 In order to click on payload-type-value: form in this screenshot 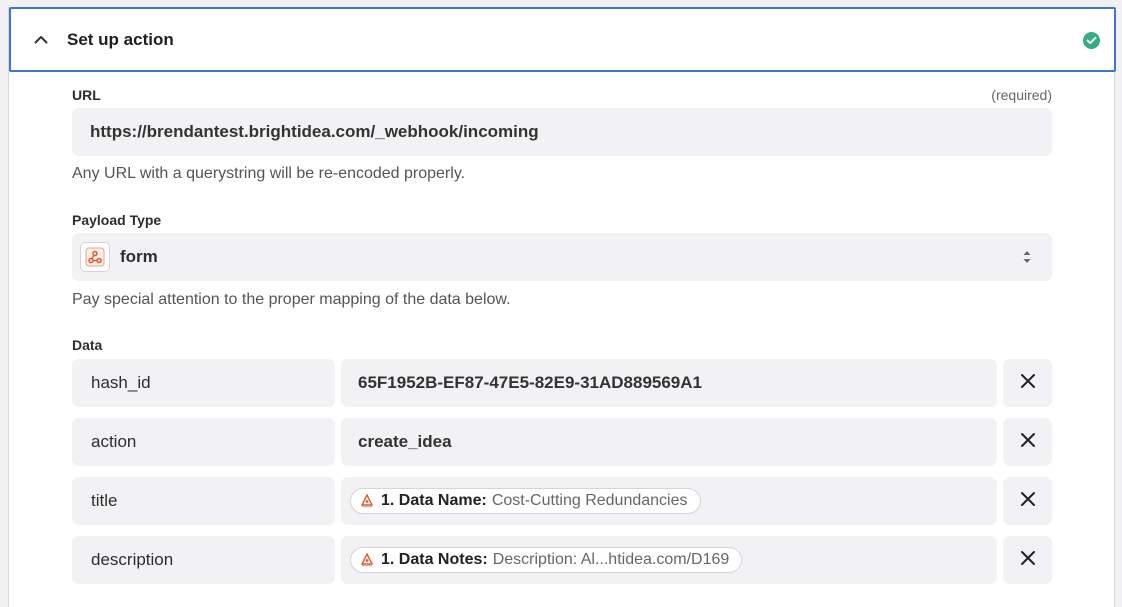, I will do `click(139, 256)`.